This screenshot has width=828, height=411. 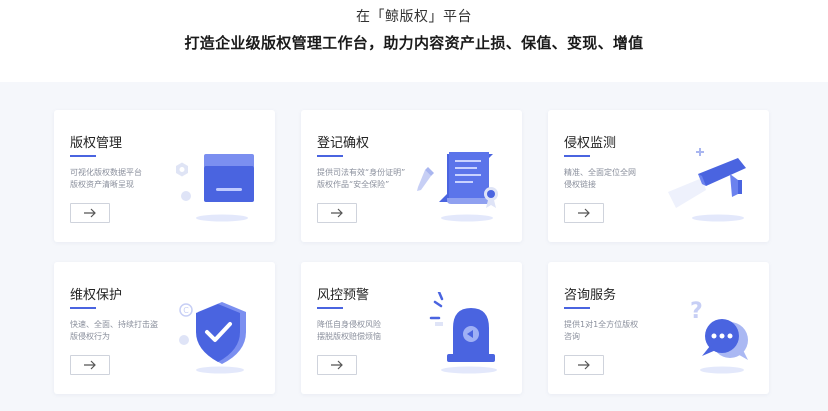 What do you see at coordinates (411, 176) in the screenshot?
I see `feature-card-registration: 登记确权 提供司法有效“身份证明” 版权作品“安全保险”` at bounding box center [411, 176].